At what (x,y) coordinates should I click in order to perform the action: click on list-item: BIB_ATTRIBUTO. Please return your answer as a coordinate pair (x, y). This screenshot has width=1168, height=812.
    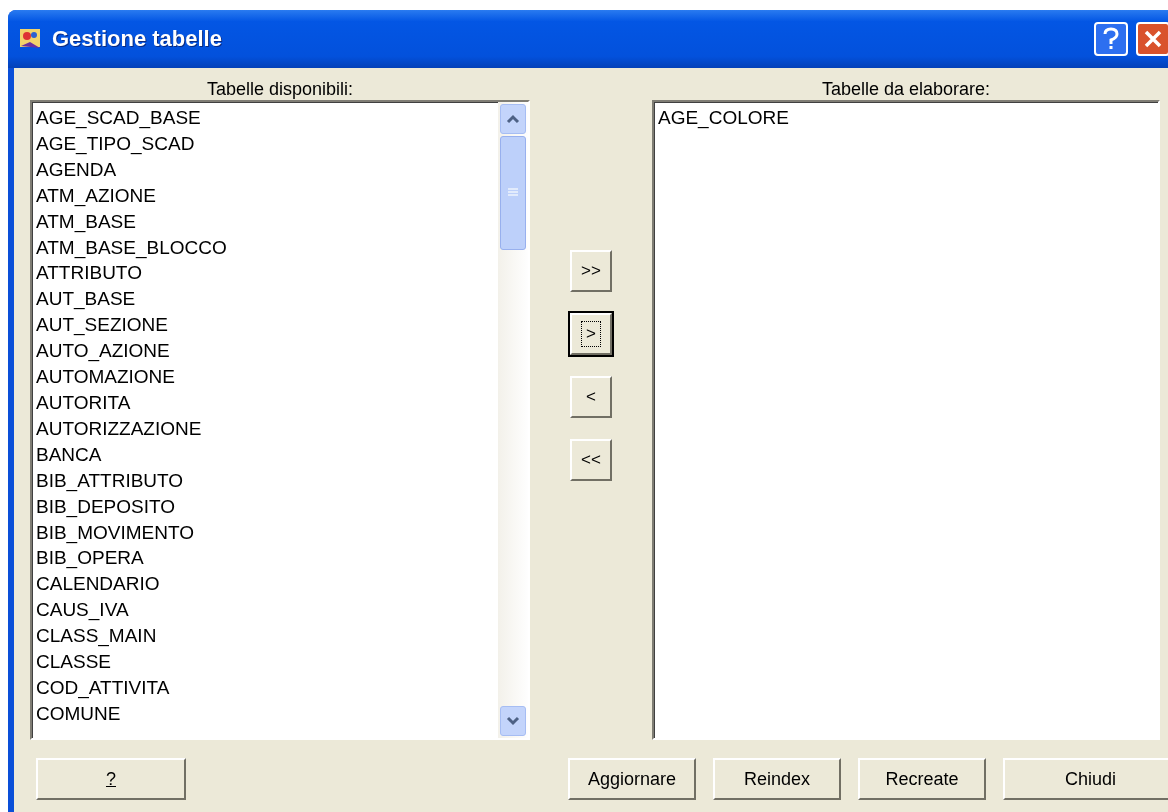
    Looking at the image, I should click on (265, 480).